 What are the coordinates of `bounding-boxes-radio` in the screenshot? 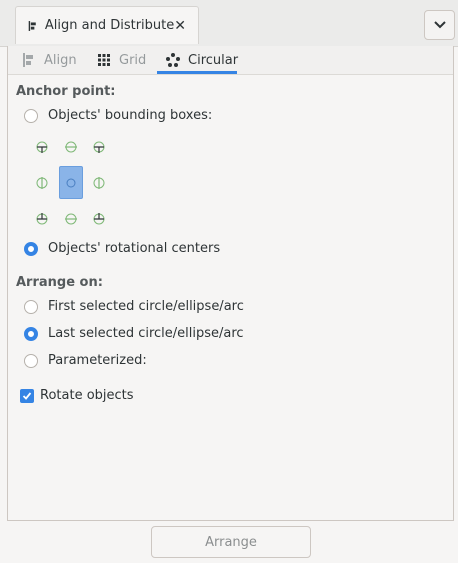 It's located at (31, 115).